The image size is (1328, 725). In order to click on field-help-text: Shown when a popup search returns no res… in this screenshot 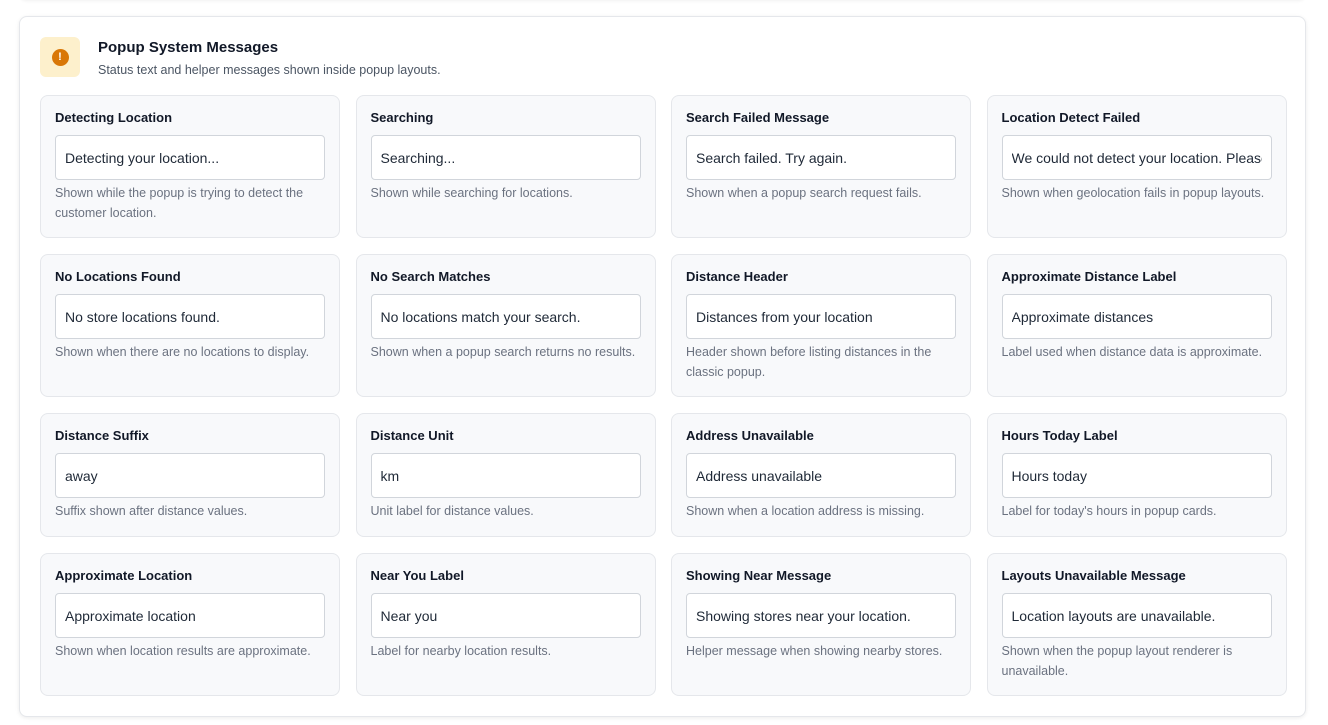, I will do `click(503, 352)`.